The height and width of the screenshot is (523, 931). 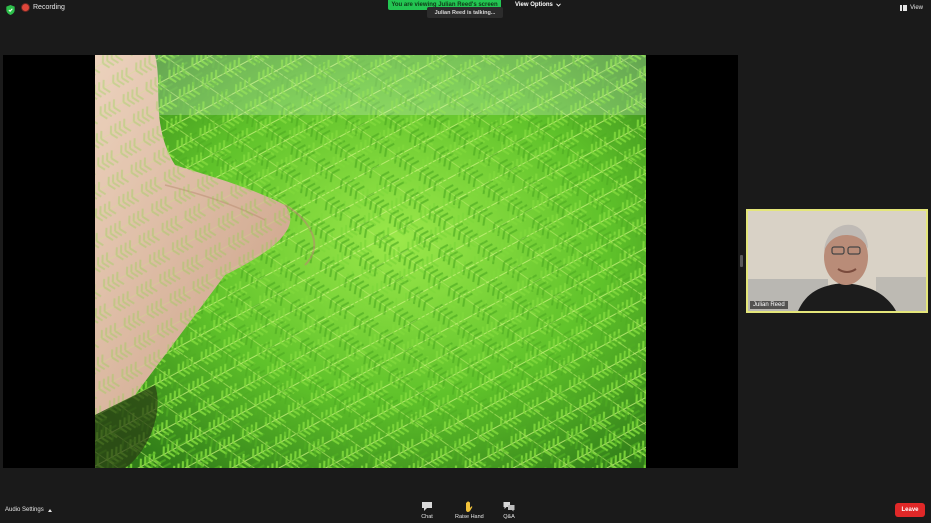 I want to click on raise-hand-button: Raise Hand, so click(x=469, y=510).